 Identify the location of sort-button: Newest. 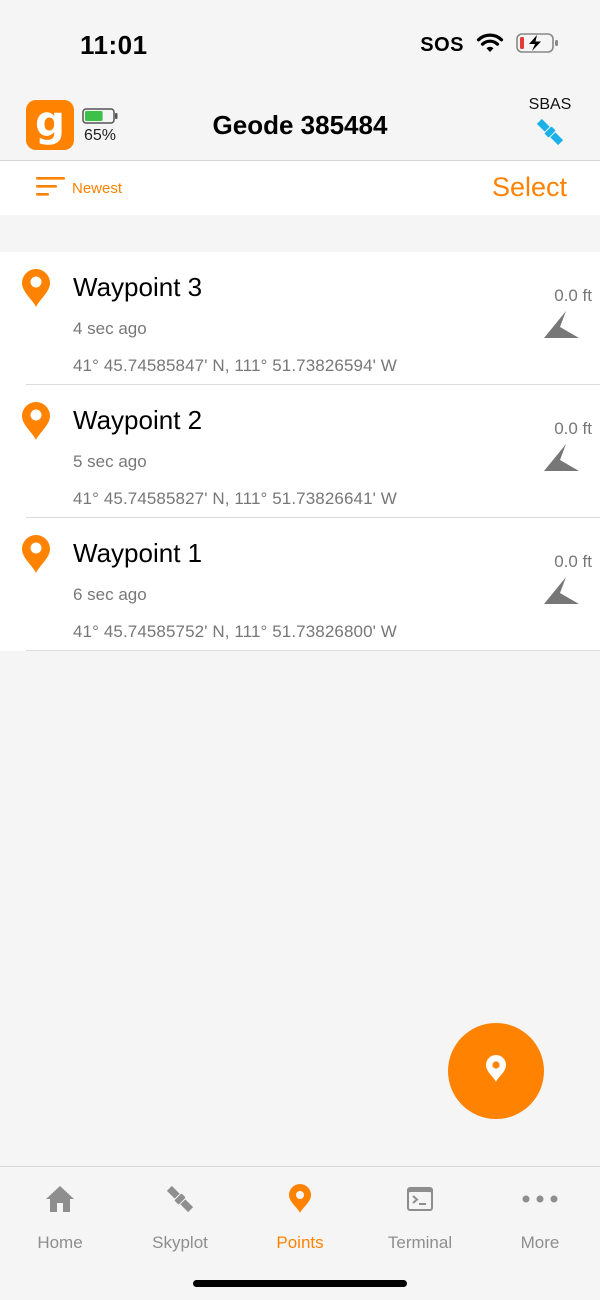
(79, 188).